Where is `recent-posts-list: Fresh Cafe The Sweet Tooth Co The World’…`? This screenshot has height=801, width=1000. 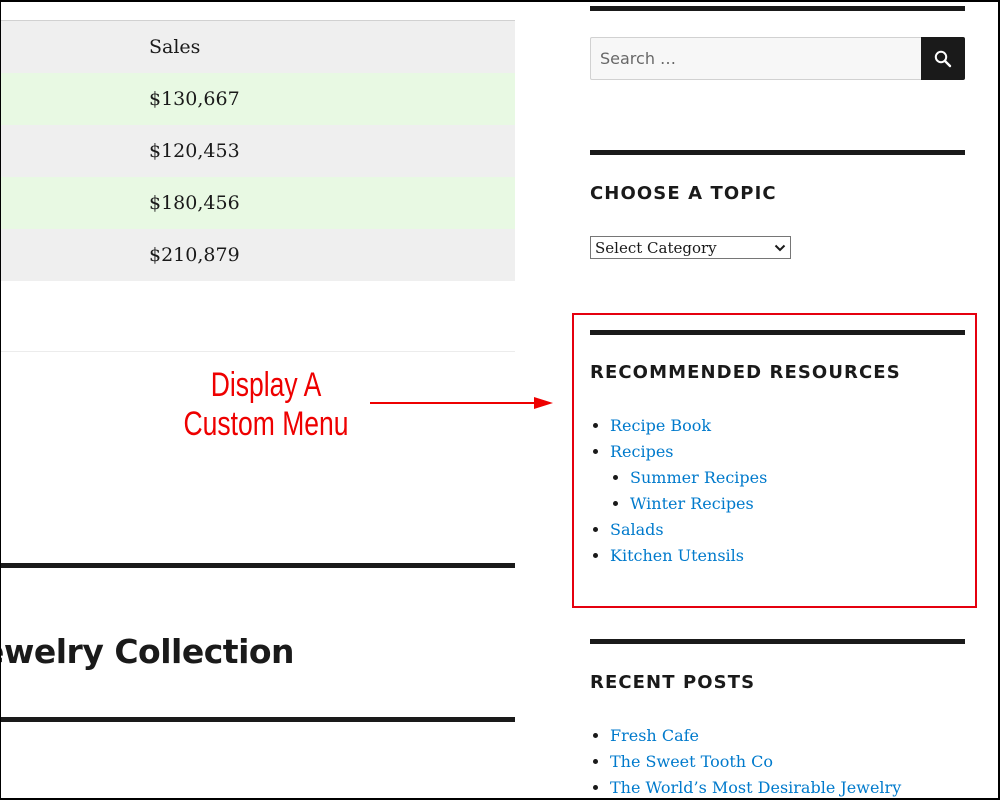
recent-posts-list: Fresh Cafe The Sweet Tooth Co The World’… is located at coordinates (745, 762).